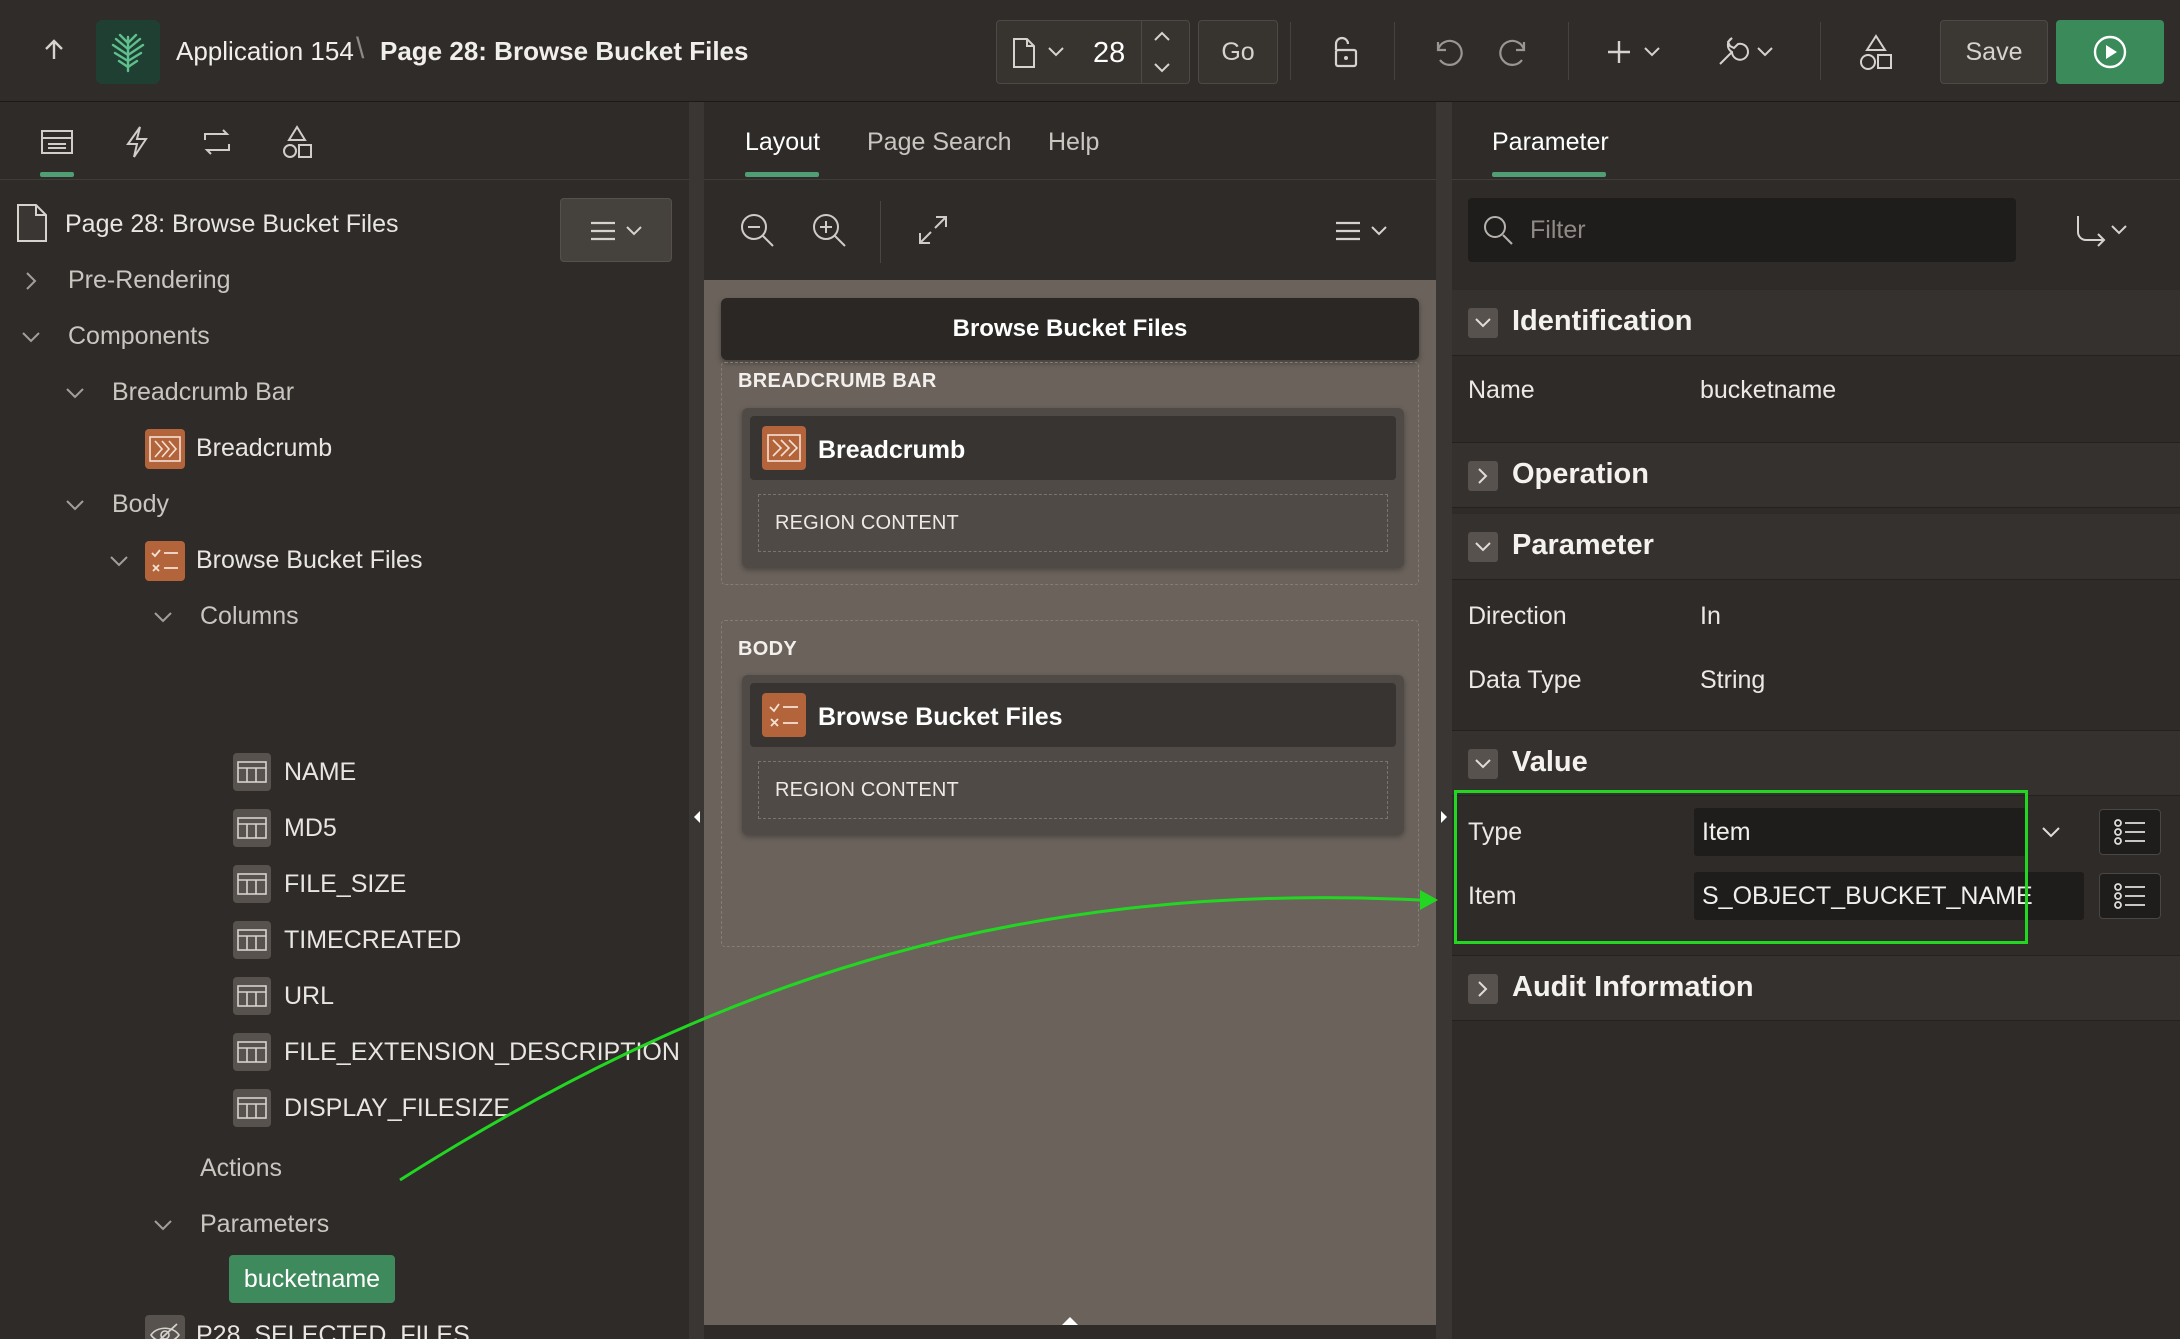 The image size is (2180, 1339). Describe the element at coordinates (1710, 616) in the screenshot. I see `prop-direction-value: In` at that location.